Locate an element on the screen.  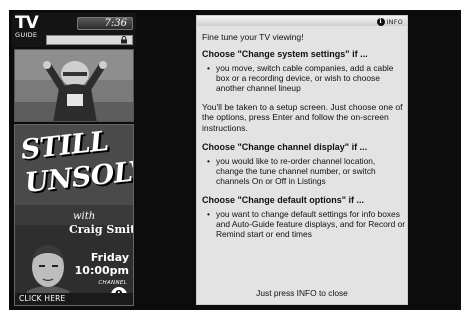
info-icon: i is located at coordinates (380, 21).